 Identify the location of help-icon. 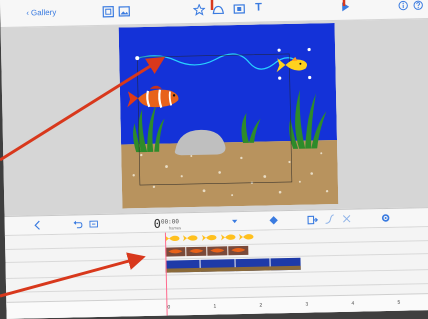
(418, 5).